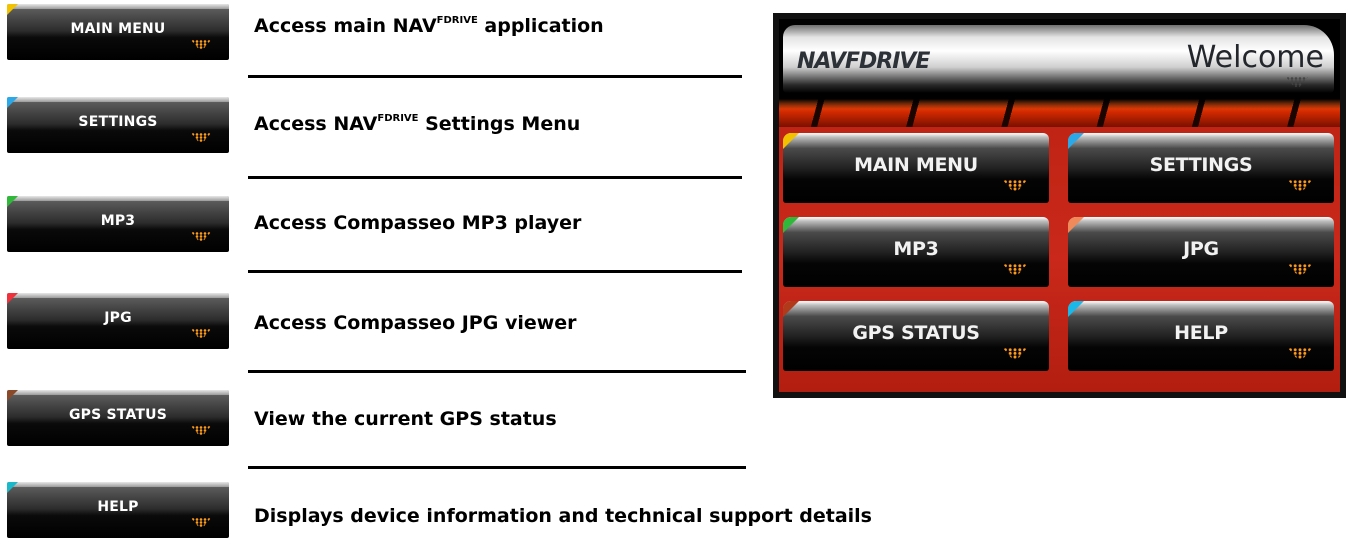 This screenshot has width=1351, height=542. I want to click on jpg-button: JPG, so click(118, 321).